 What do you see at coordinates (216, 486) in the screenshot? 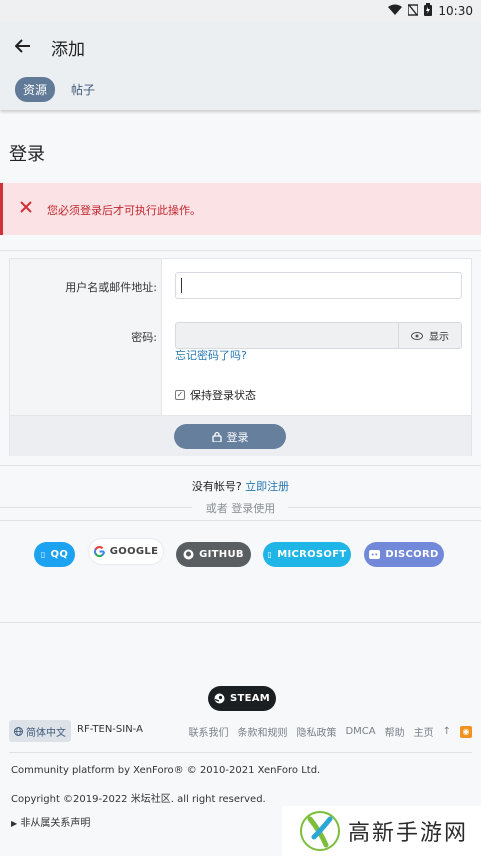
I see `no-account-text: 没有帐号?` at bounding box center [216, 486].